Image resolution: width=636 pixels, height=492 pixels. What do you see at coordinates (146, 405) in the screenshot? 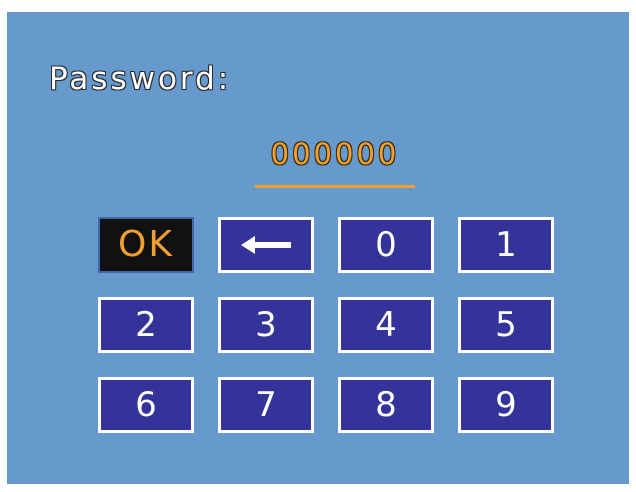
I see `key-6: 6` at bounding box center [146, 405].